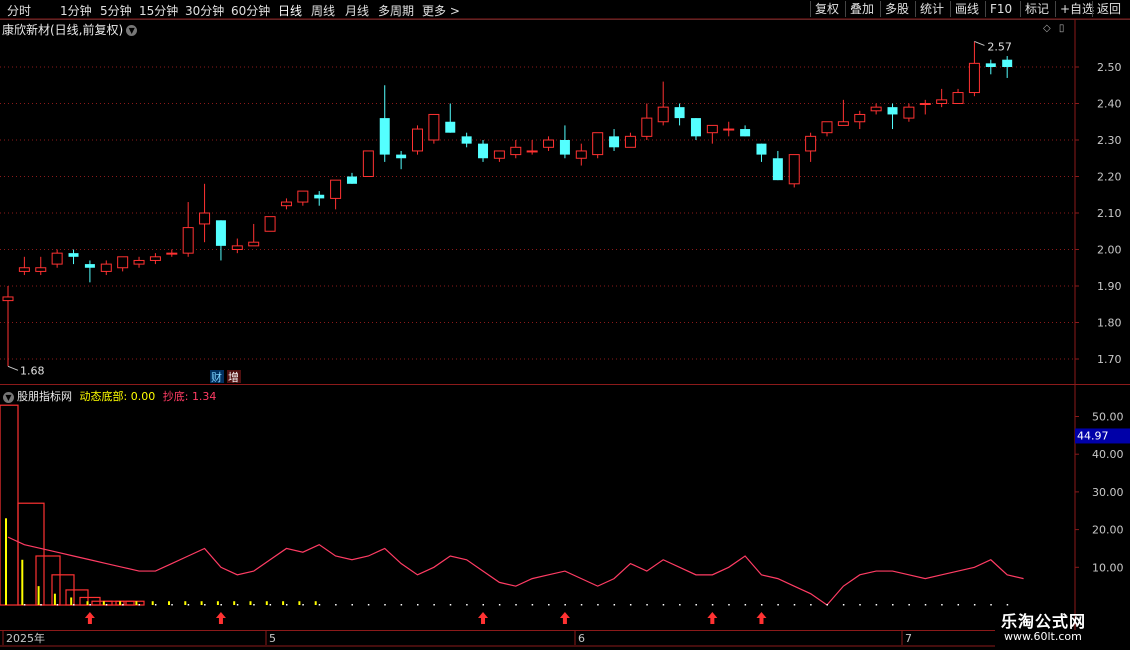 The width and height of the screenshot is (1130, 650). What do you see at coordinates (1109, 250) in the screenshot?
I see `price-tick-label: 2.00` at bounding box center [1109, 250].